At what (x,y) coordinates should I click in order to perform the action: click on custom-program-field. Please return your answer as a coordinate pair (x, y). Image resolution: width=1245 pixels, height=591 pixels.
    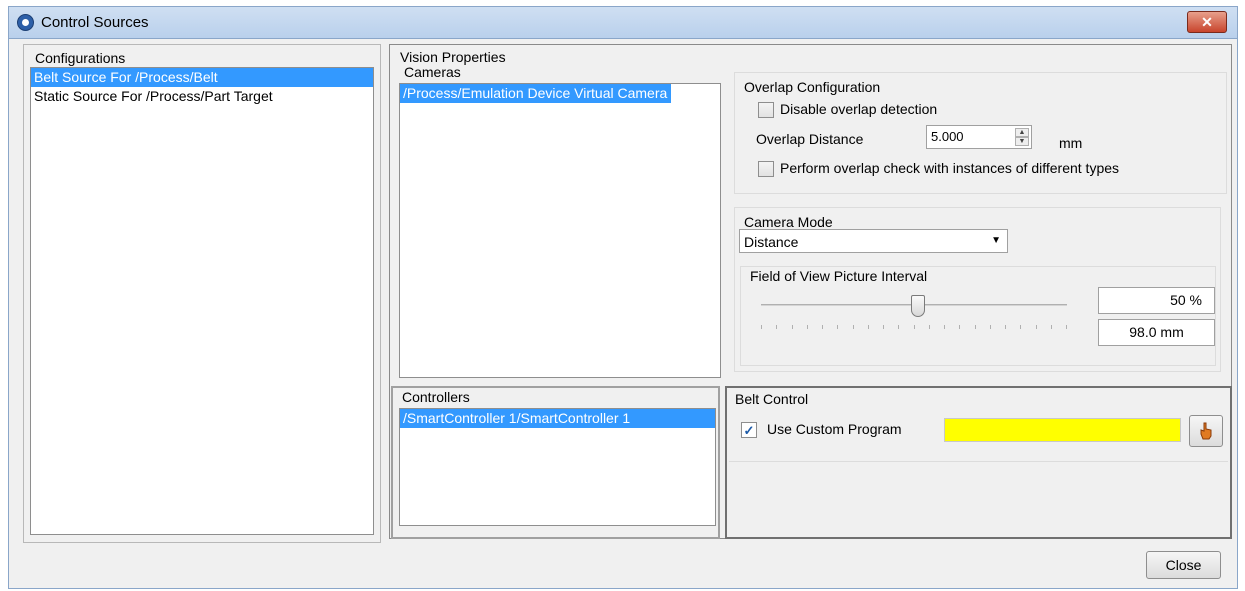
    Looking at the image, I should click on (1062, 430).